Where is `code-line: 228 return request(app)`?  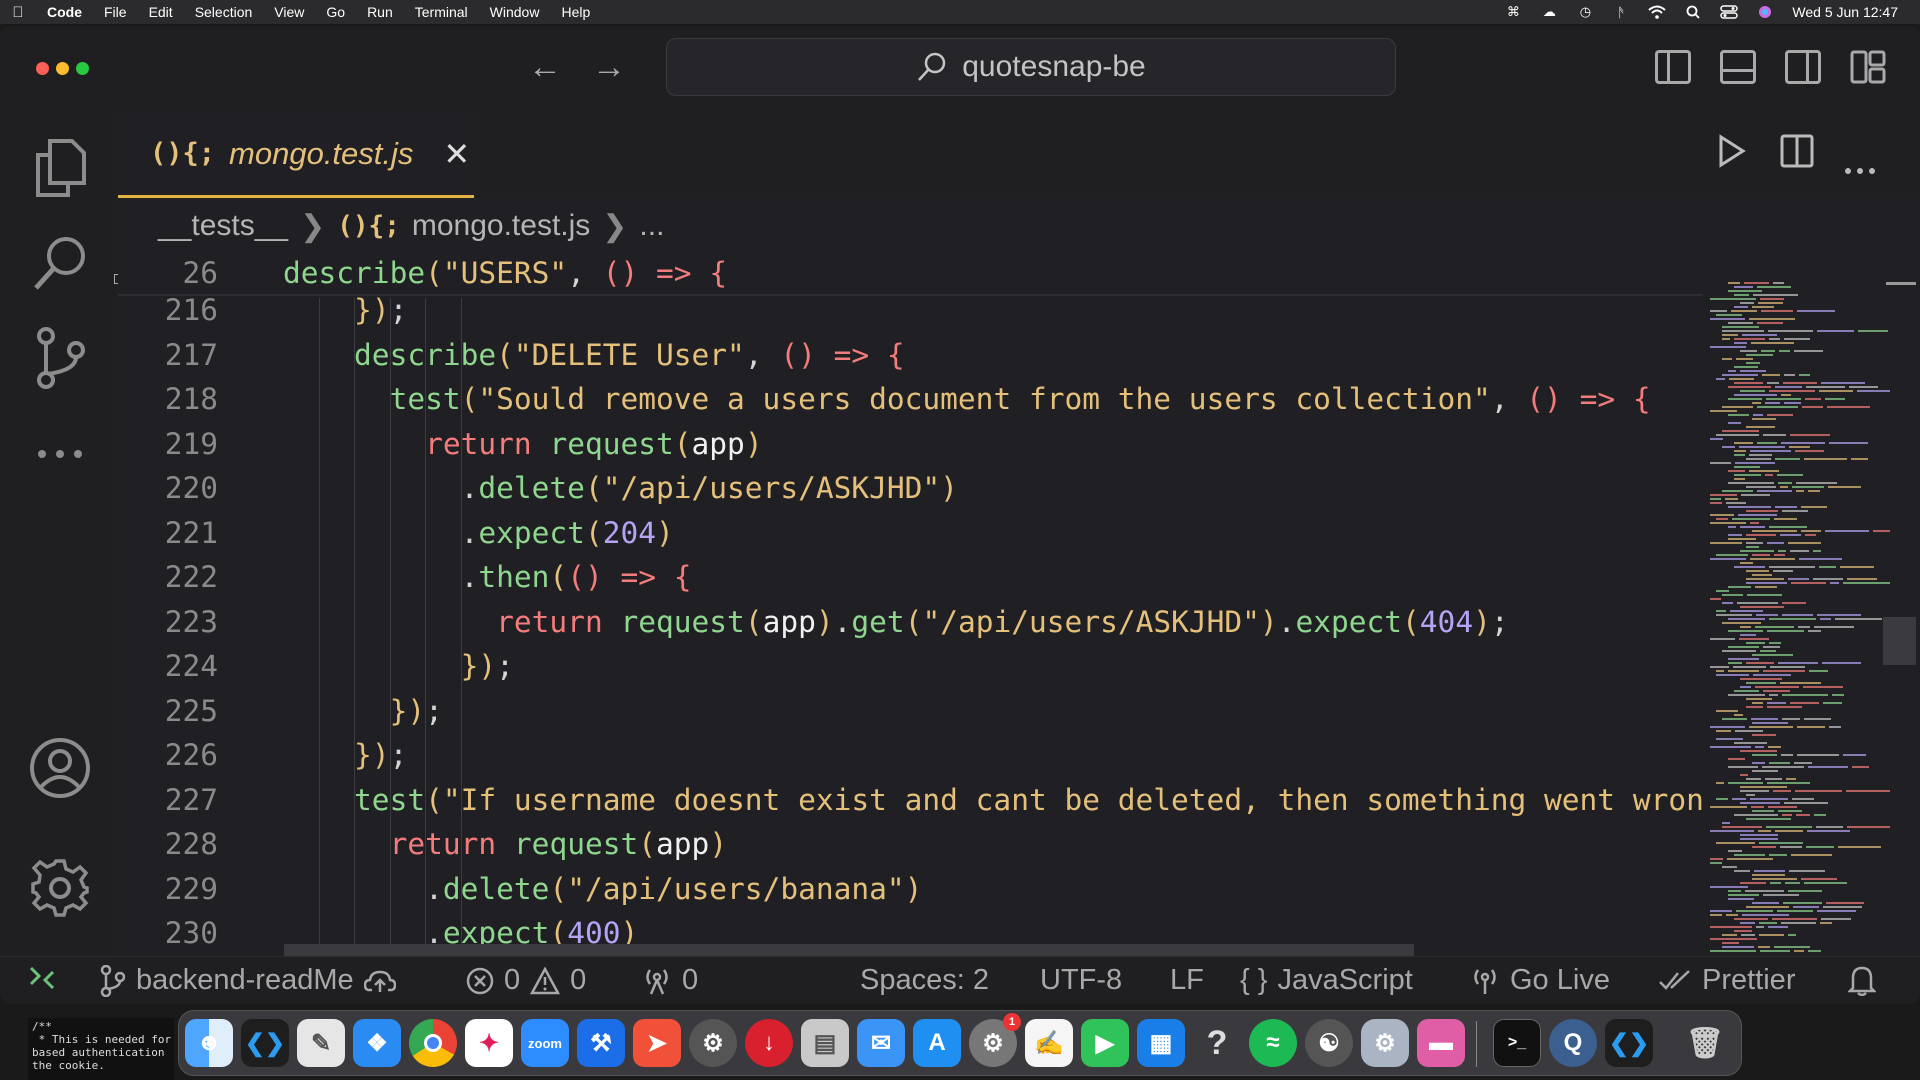 code-line: 228 return request(app) is located at coordinates (910, 844).